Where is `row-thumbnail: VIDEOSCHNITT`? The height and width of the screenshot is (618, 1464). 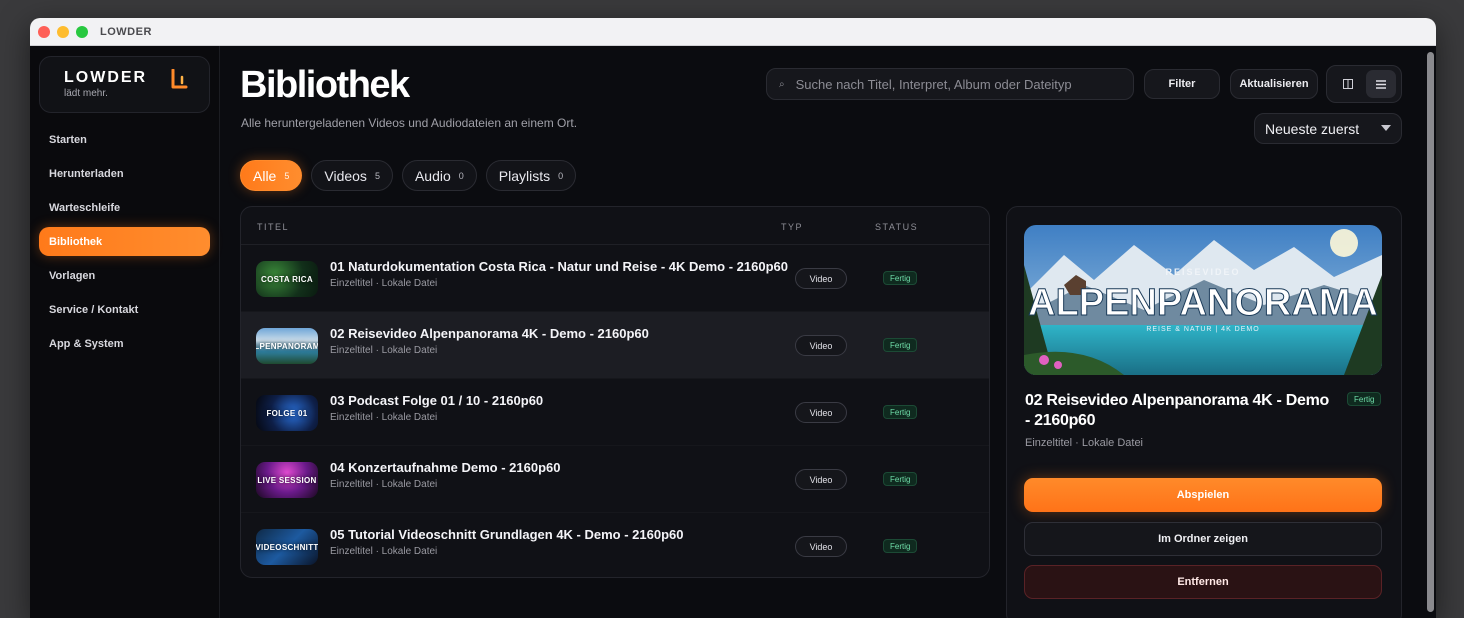 row-thumbnail: VIDEOSCHNITT is located at coordinates (287, 547).